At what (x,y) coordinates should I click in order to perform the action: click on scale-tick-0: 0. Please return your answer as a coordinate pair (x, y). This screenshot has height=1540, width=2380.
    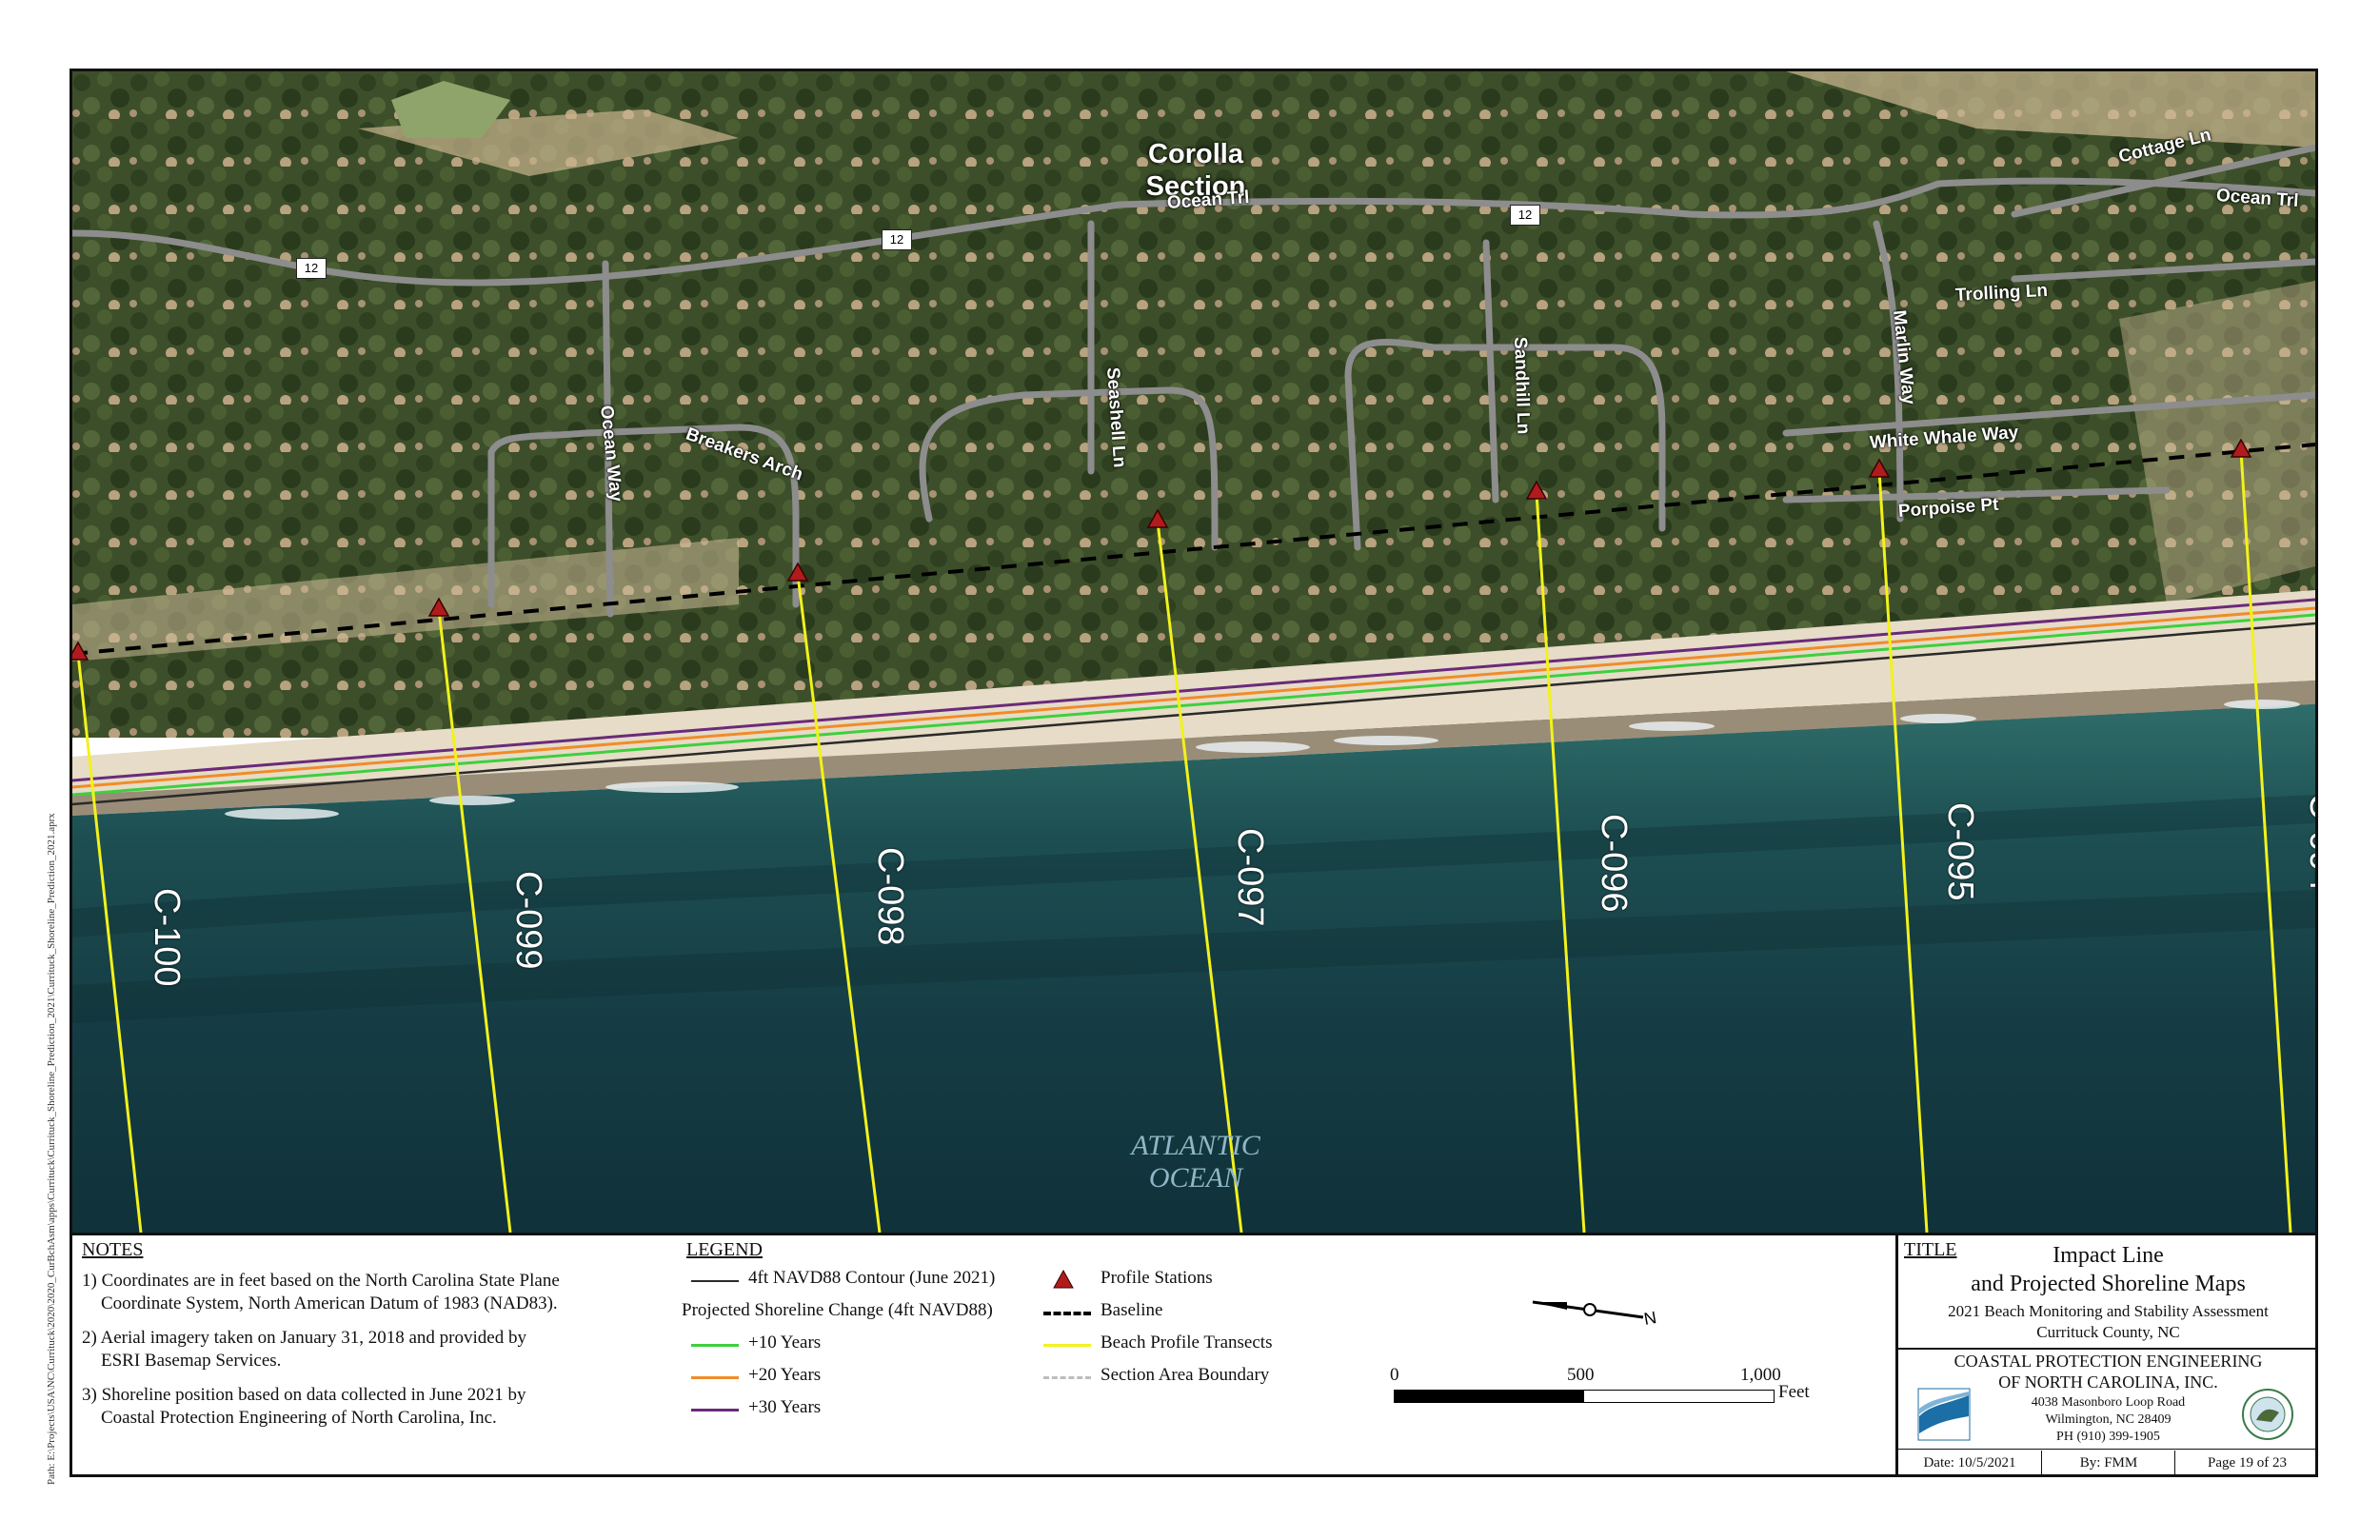
    Looking at the image, I should click on (1394, 1375).